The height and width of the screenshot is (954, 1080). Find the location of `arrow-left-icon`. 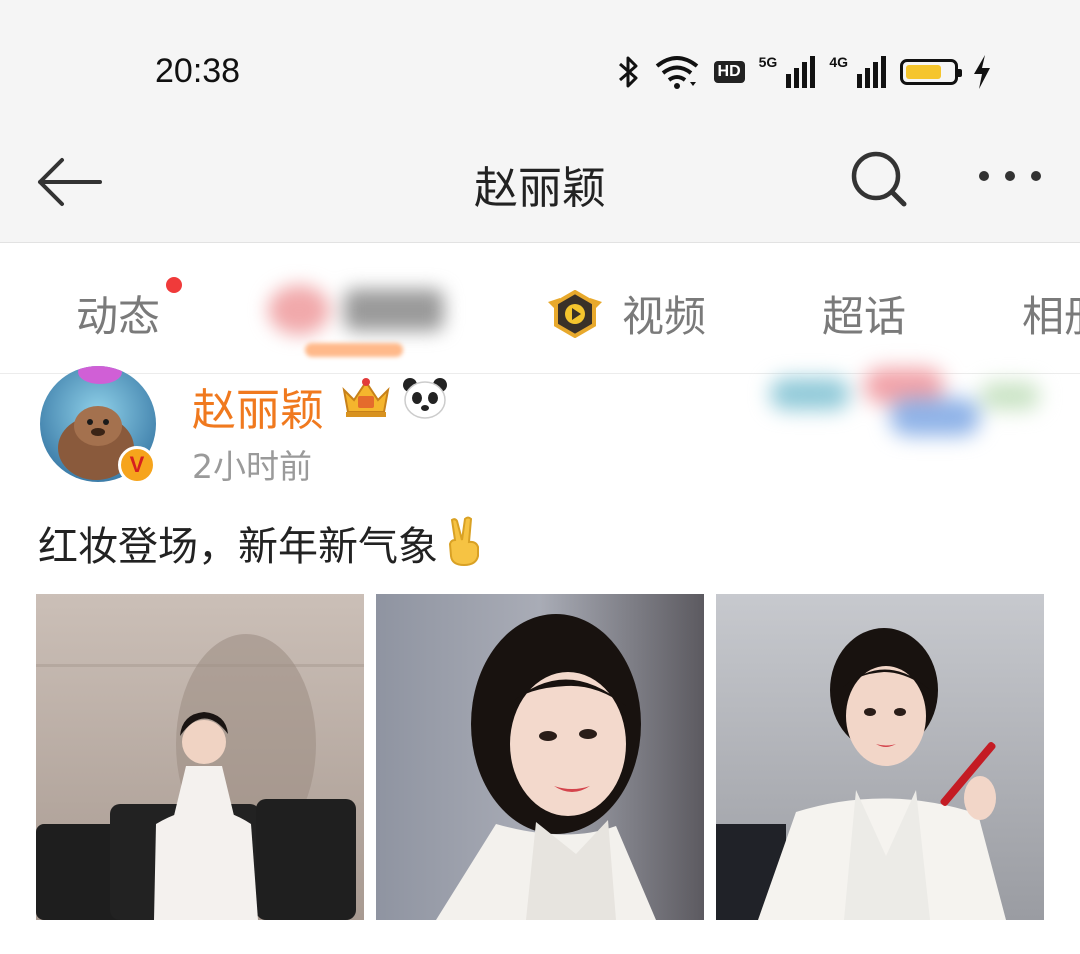

arrow-left-icon is located at coordinates (70, 182).